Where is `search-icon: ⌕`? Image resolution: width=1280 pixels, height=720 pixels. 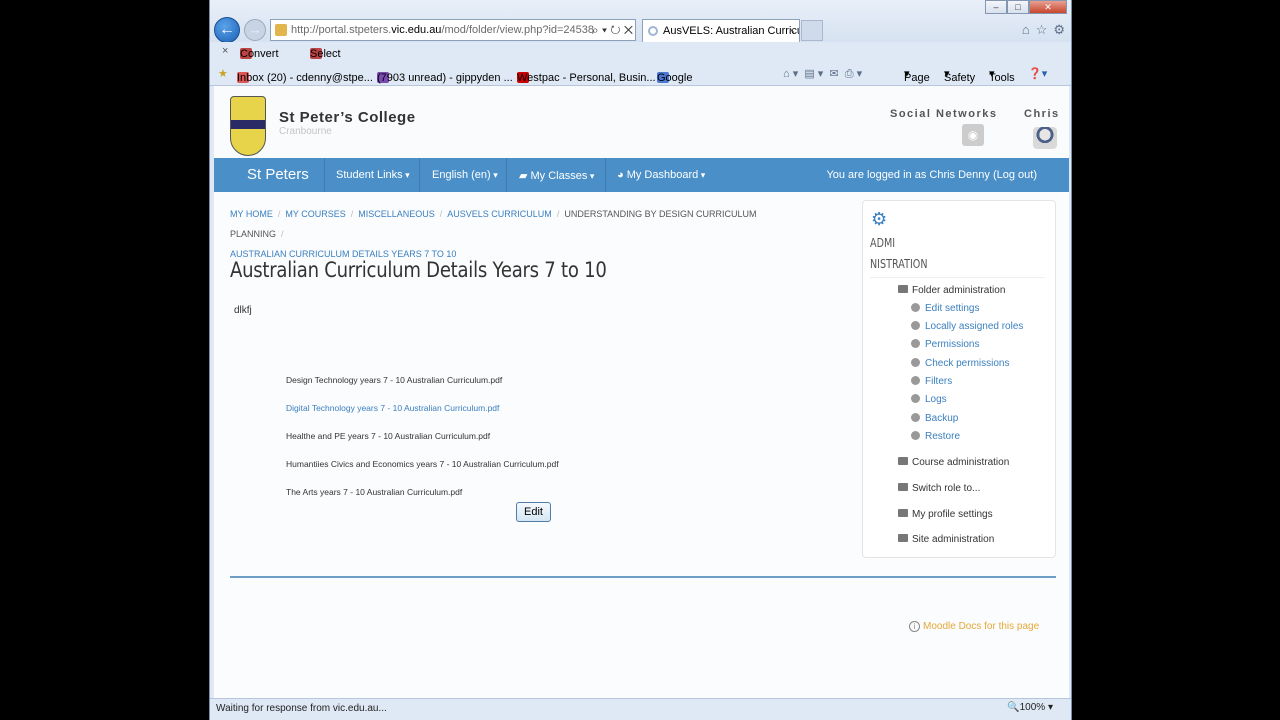
search-icon: ⌕ is located at coordinates (595, 30).